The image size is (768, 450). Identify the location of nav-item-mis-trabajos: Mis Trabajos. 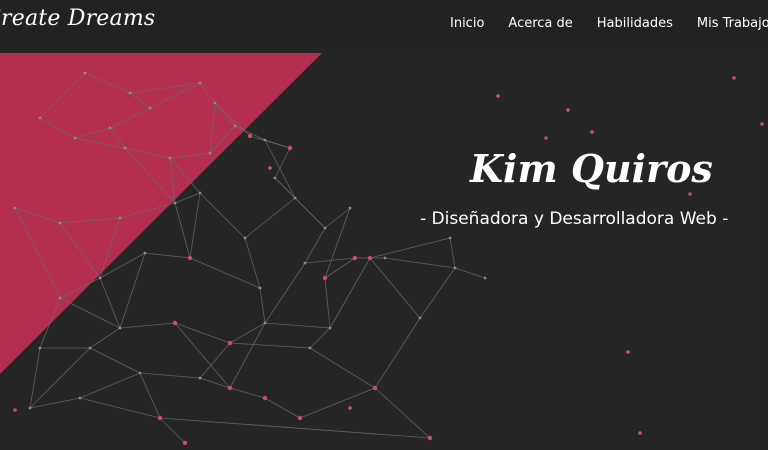
(732, 23).